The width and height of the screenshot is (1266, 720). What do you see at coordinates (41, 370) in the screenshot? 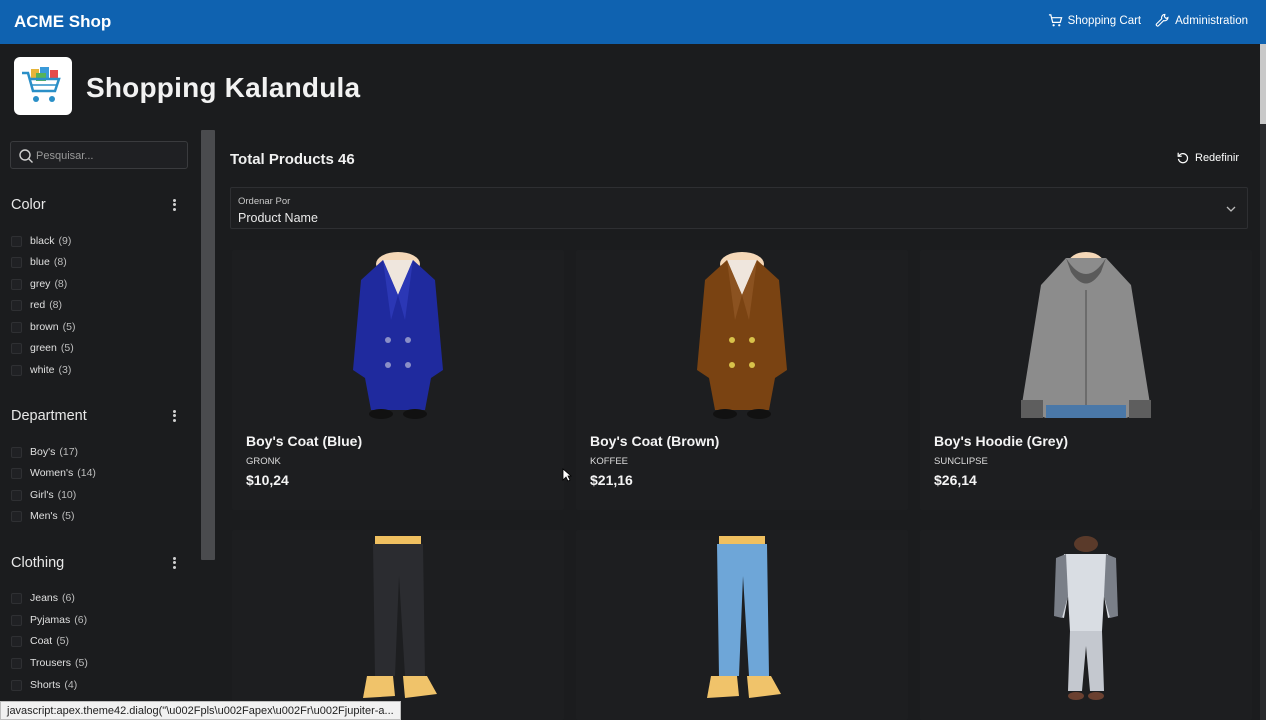
I see `facet-option-white: white (3)` at bounding box center [41, 370].